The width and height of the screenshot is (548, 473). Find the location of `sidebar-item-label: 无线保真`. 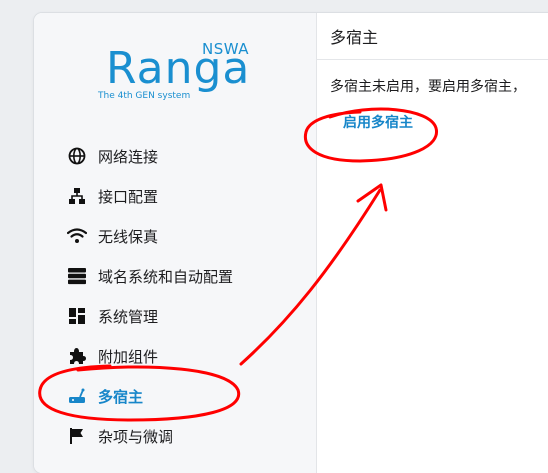

sidebar-item-label: 无线保真 is located at coordinates (128, 236).